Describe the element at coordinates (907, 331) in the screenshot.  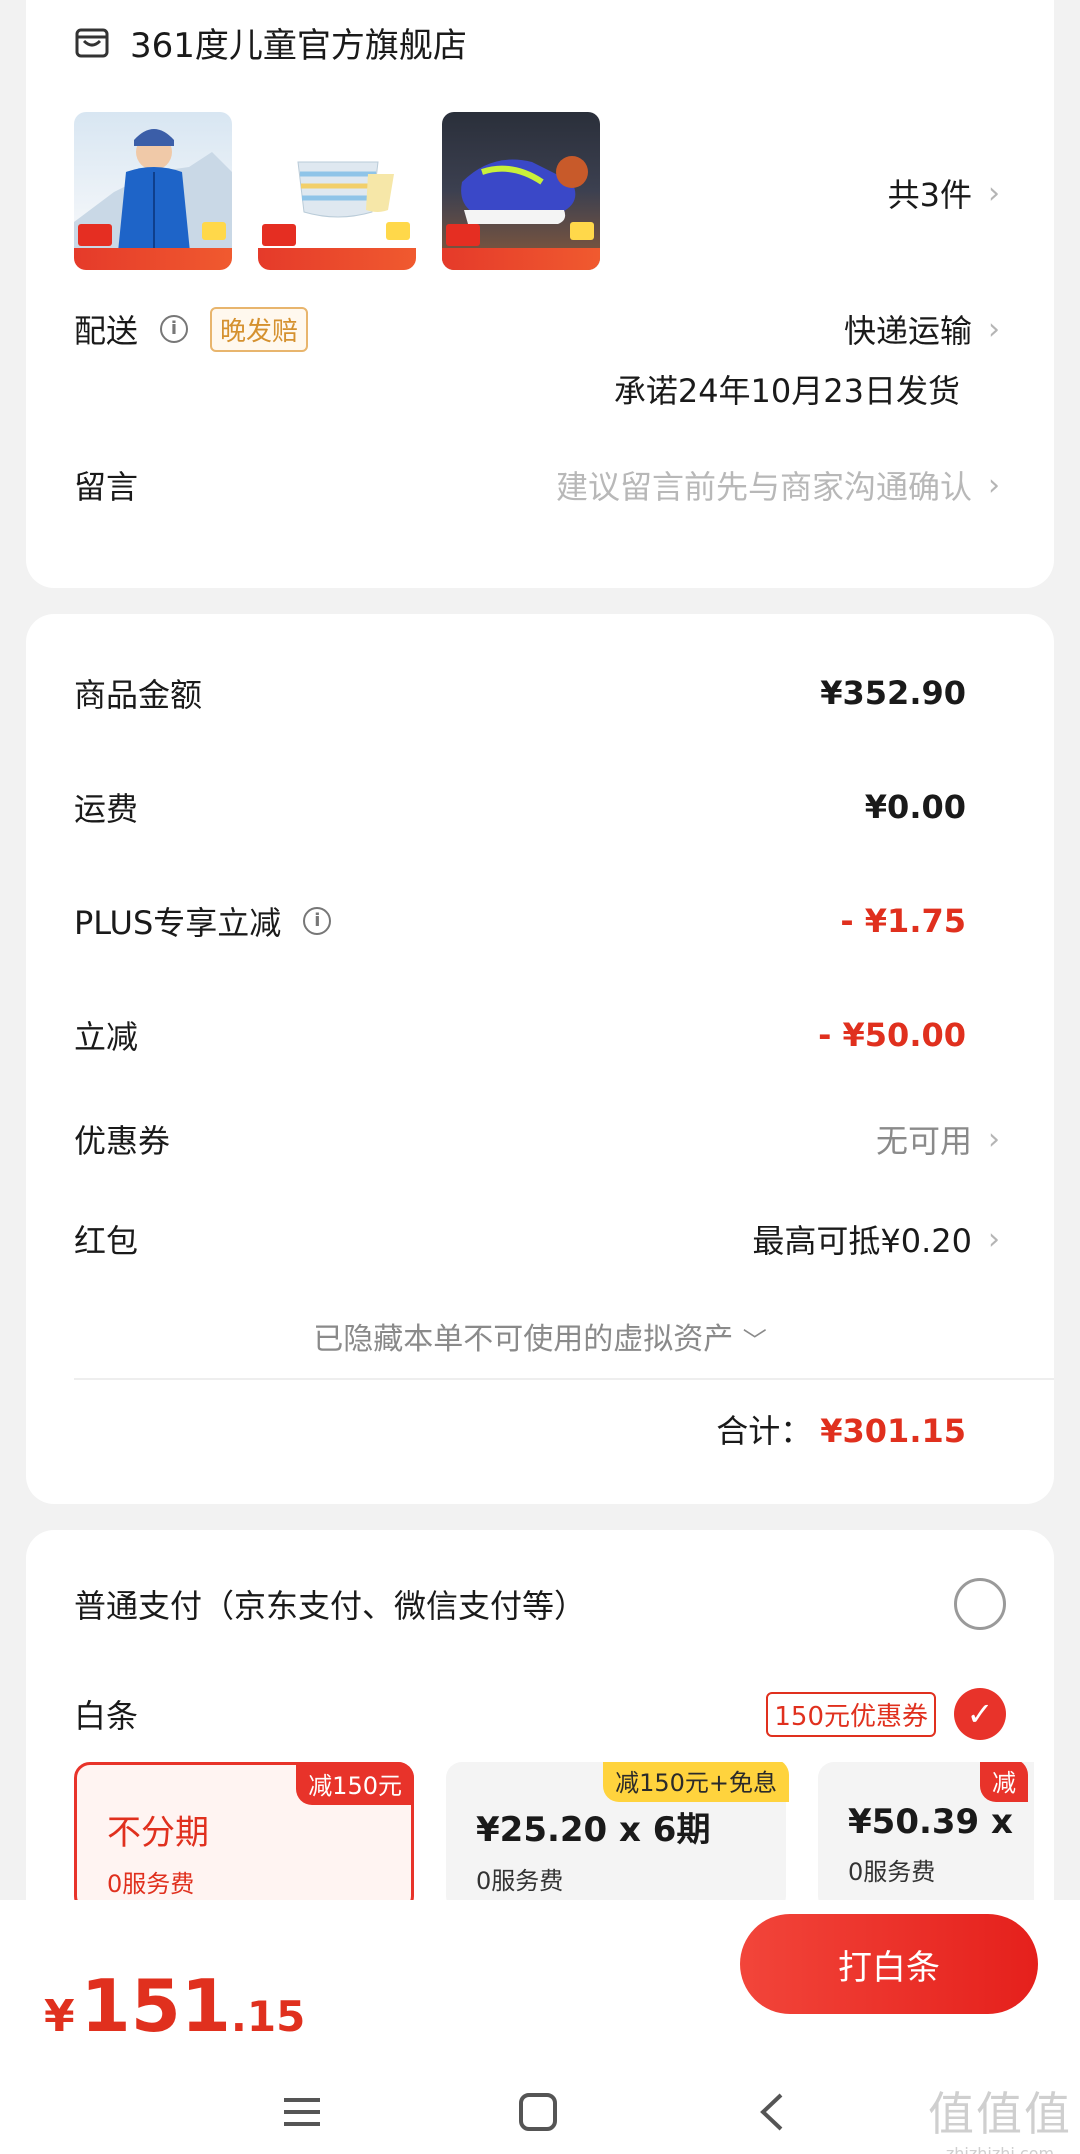
I see `delivery-method-value: 快递运输` at that location.